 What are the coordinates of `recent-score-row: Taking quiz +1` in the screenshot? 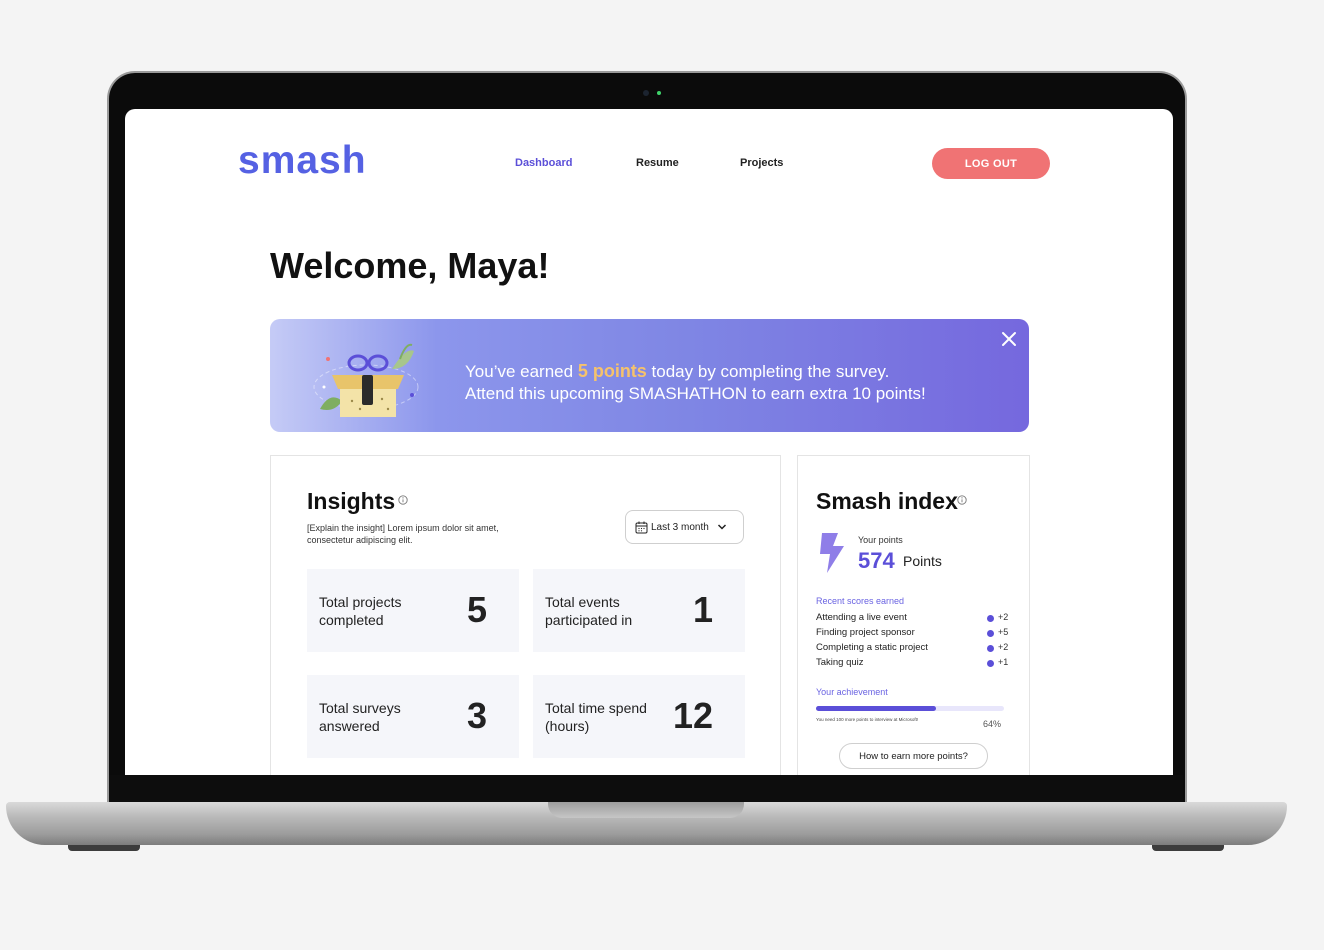 It's located at (914, 664).